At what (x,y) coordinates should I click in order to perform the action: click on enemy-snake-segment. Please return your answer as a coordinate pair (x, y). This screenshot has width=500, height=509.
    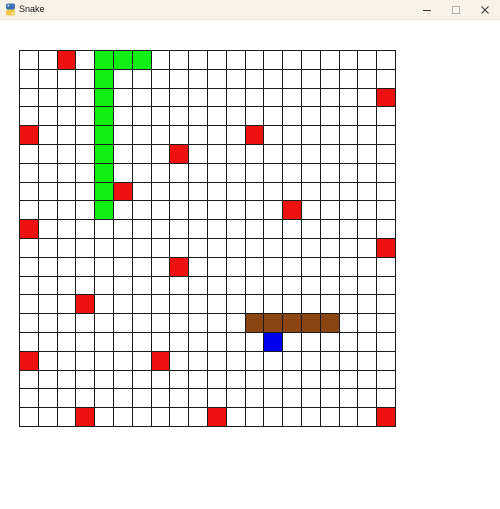
    Looking at the image, I should click on (254, 323).